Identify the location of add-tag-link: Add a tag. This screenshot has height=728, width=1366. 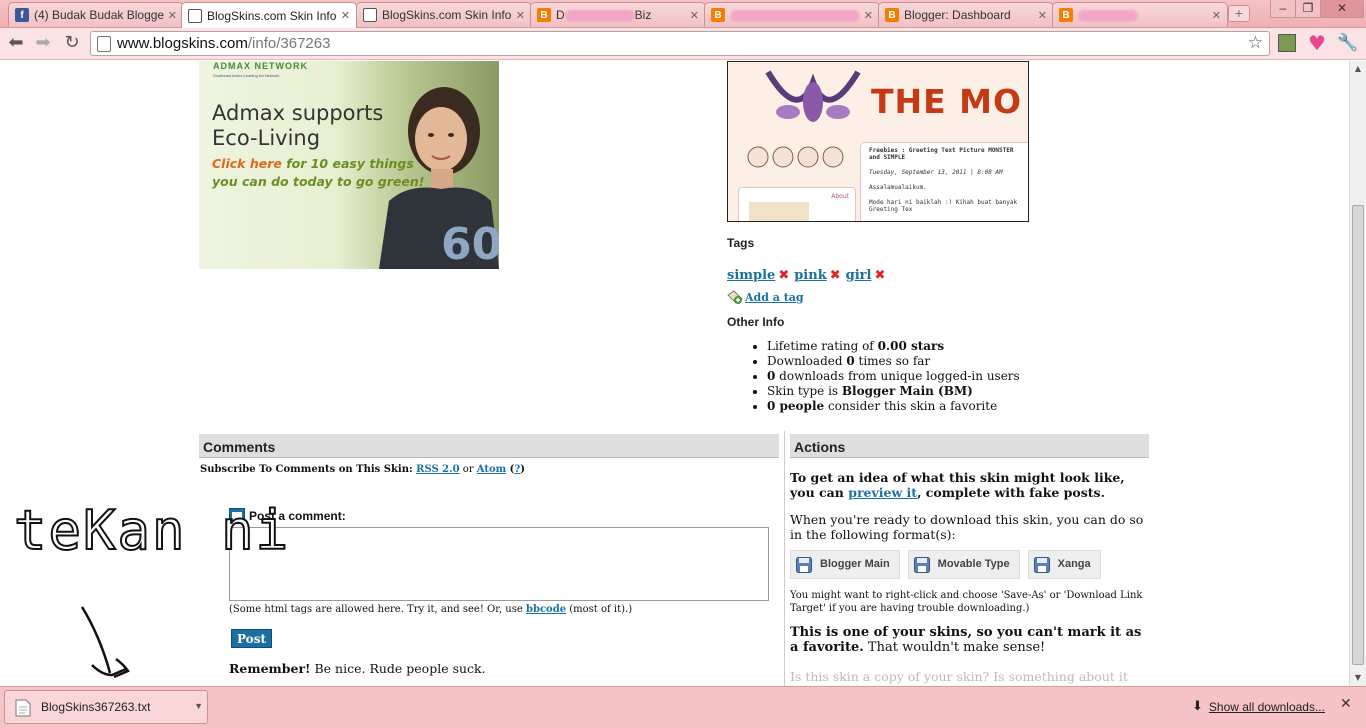
(774, 297).